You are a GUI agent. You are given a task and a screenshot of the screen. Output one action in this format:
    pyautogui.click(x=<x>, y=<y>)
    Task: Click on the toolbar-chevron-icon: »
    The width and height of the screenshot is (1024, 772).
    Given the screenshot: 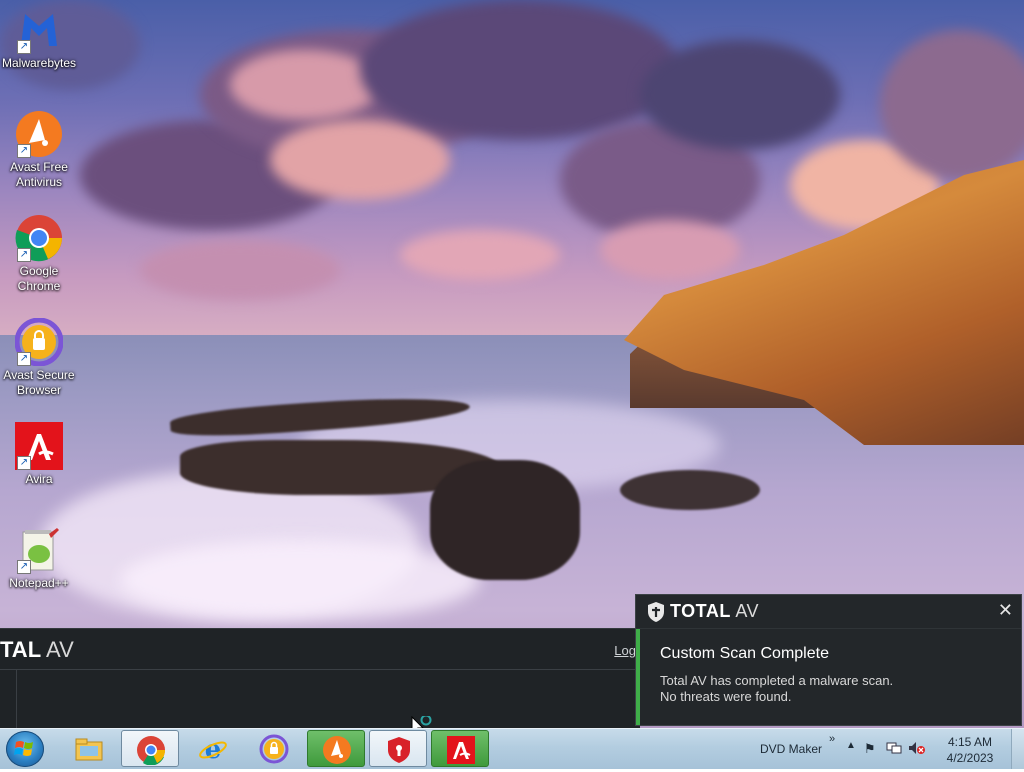 What is the action you would take?
    pyautogui.click(x=832, y=739)
    